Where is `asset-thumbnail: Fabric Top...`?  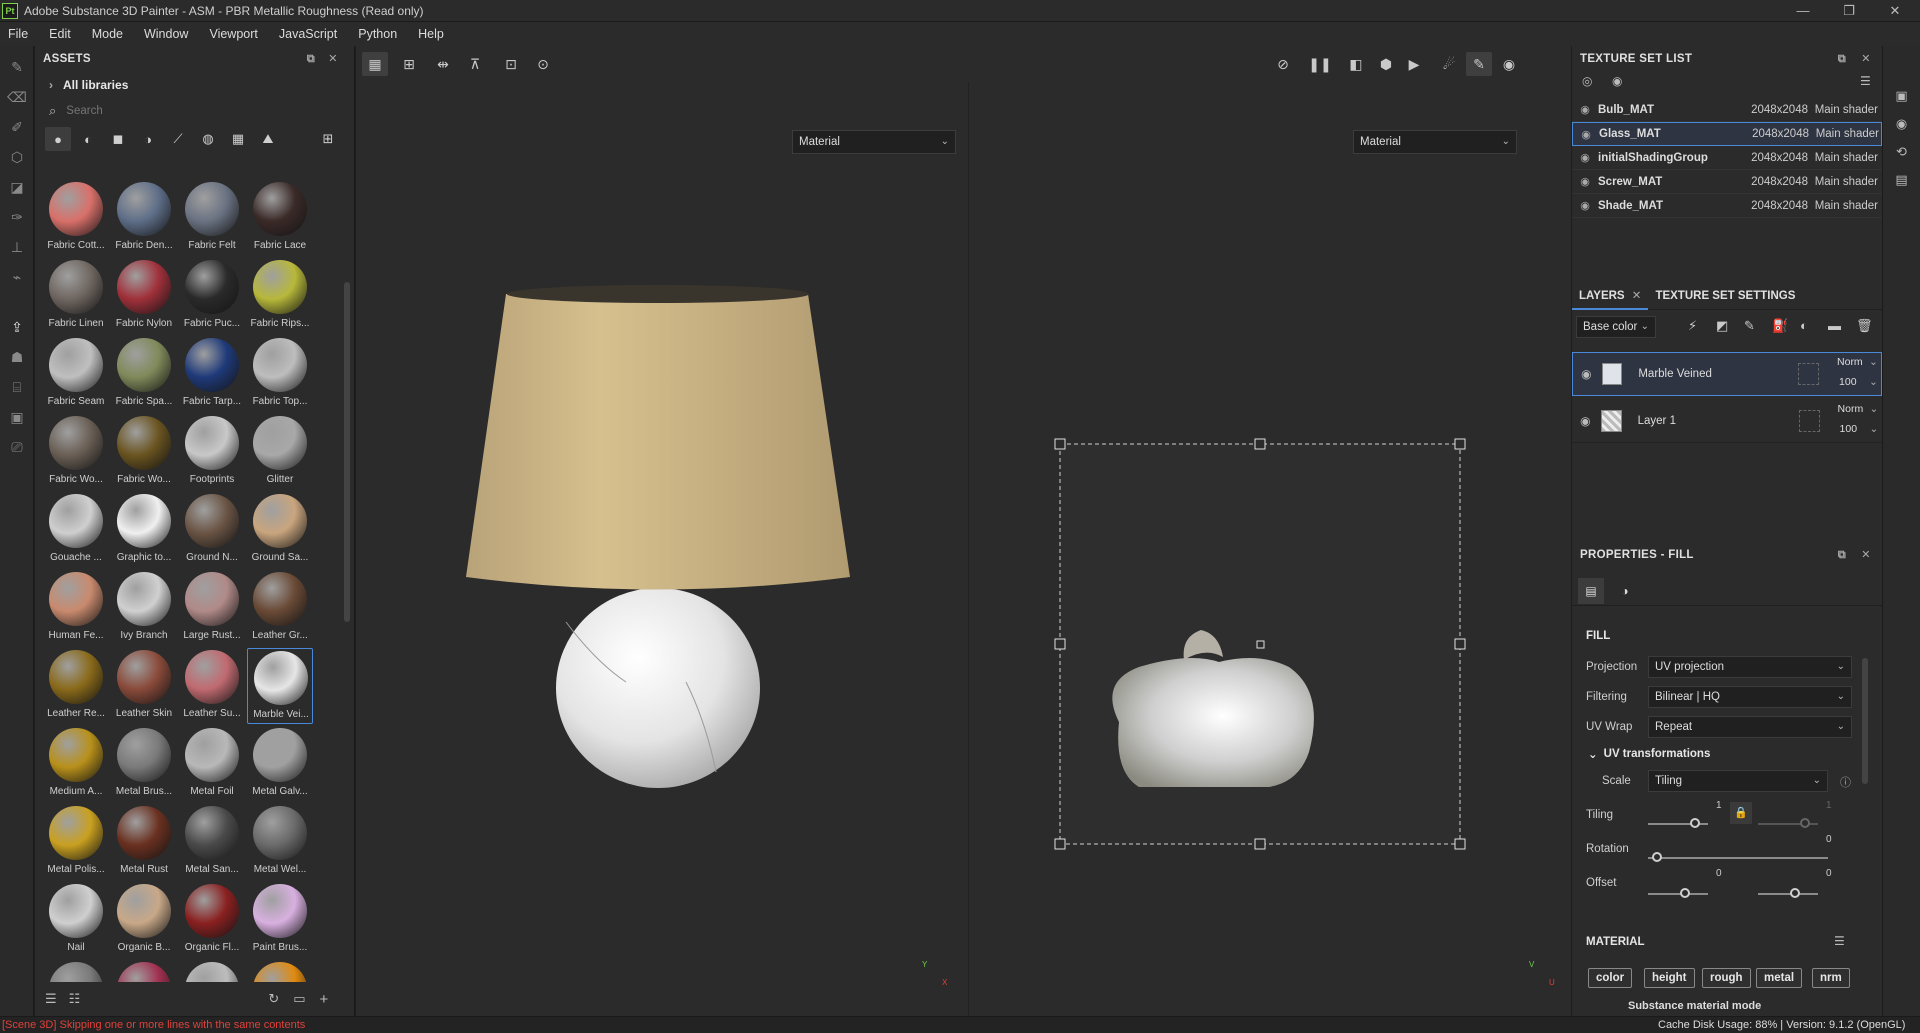 asset-thumbnail: Fabric Top... is located at coordinates (280, 374).